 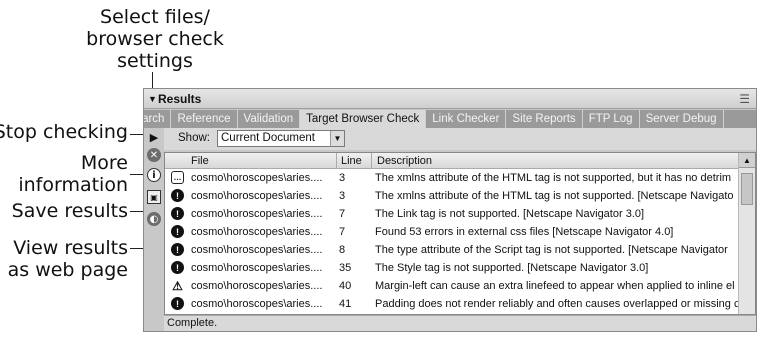 I want to click on table-header: File Line Description, so click(x=460, y=161).